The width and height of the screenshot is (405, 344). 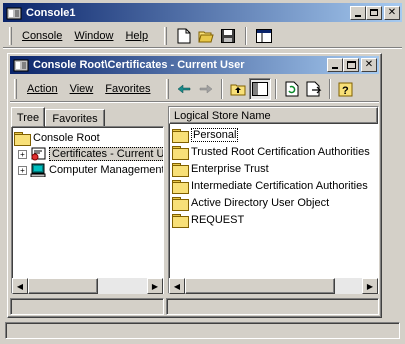 I want to click on menu-window: Window, so click(x=93, y=35).